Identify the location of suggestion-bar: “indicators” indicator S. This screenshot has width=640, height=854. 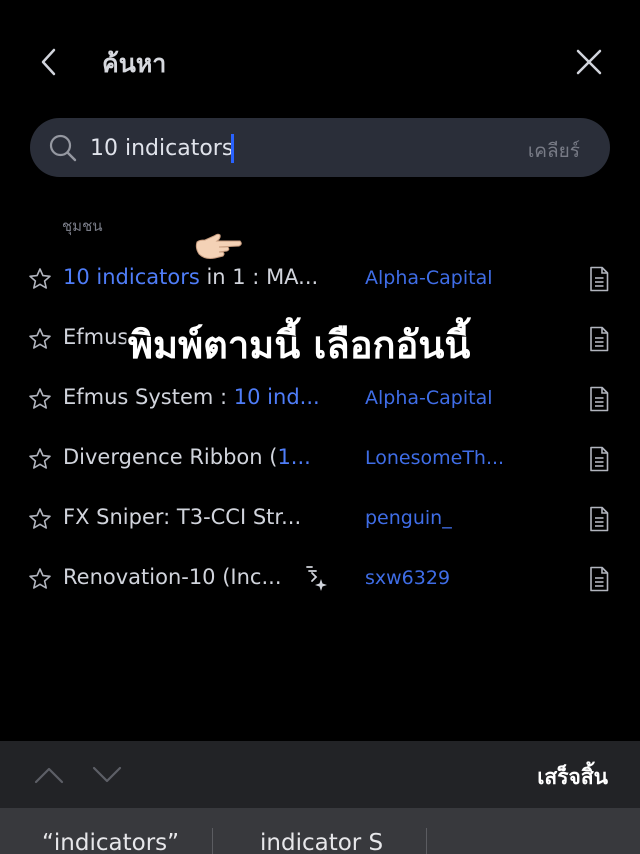
(320, 831).